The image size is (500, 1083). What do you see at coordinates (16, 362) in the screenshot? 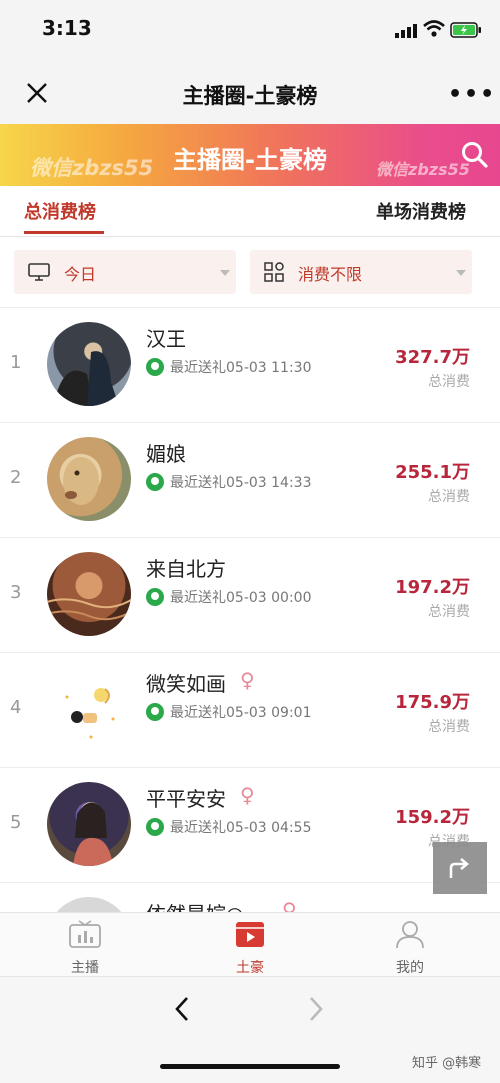
I see `rank-number: 1` at bounding box center [16, 362].